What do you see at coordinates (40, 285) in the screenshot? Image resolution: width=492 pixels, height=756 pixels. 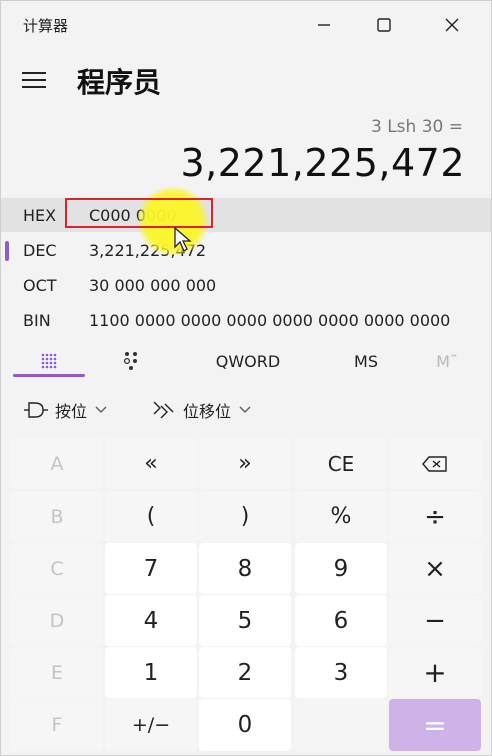 I see `radix-label: OCT` at bounding box center [40, 285].